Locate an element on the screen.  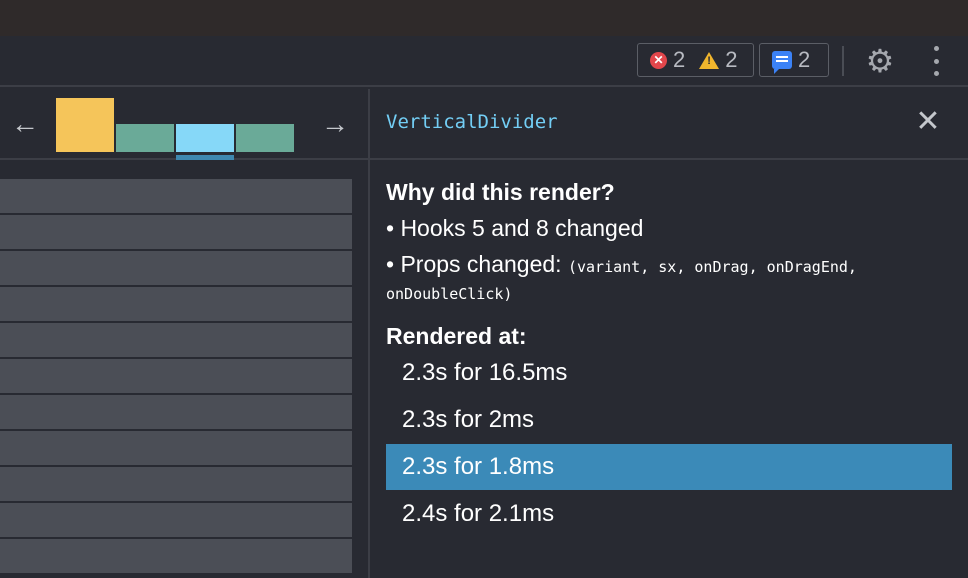
render-list-item: 2.3s for 2ms is located at coordinates (669, 420).